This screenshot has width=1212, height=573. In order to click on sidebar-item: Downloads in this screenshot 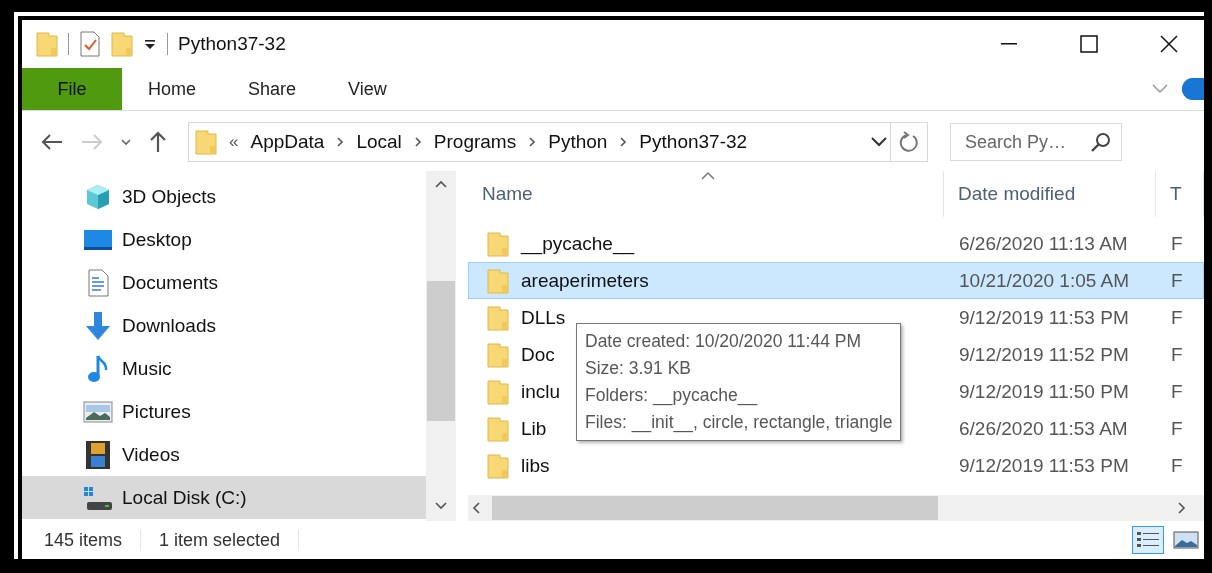, I will do `click(224, 325)`.